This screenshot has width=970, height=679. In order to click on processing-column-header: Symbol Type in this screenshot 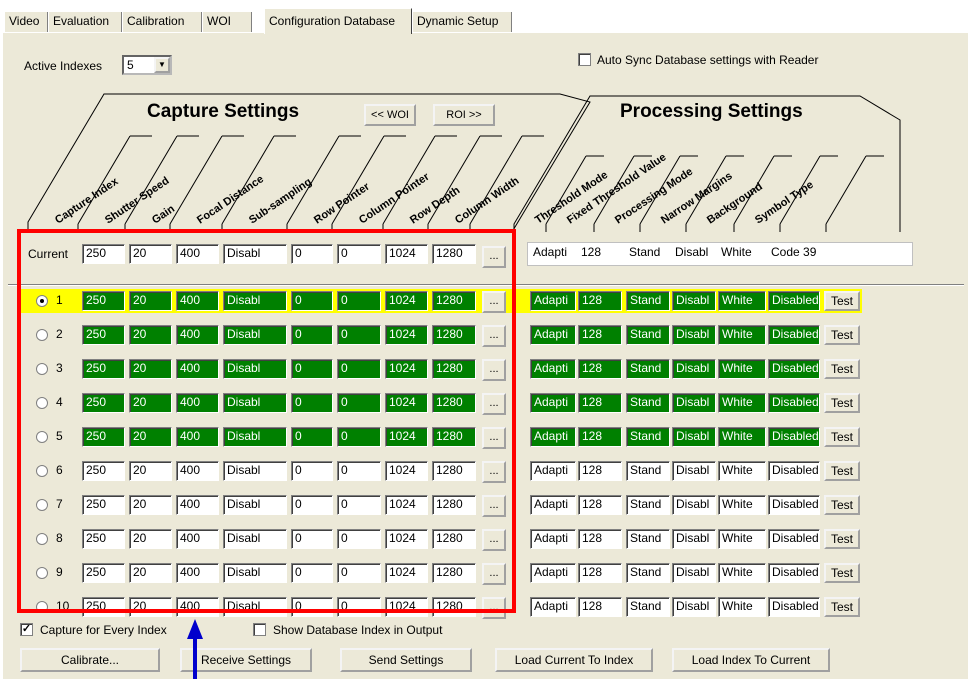, I will do `click(784, 203)`.